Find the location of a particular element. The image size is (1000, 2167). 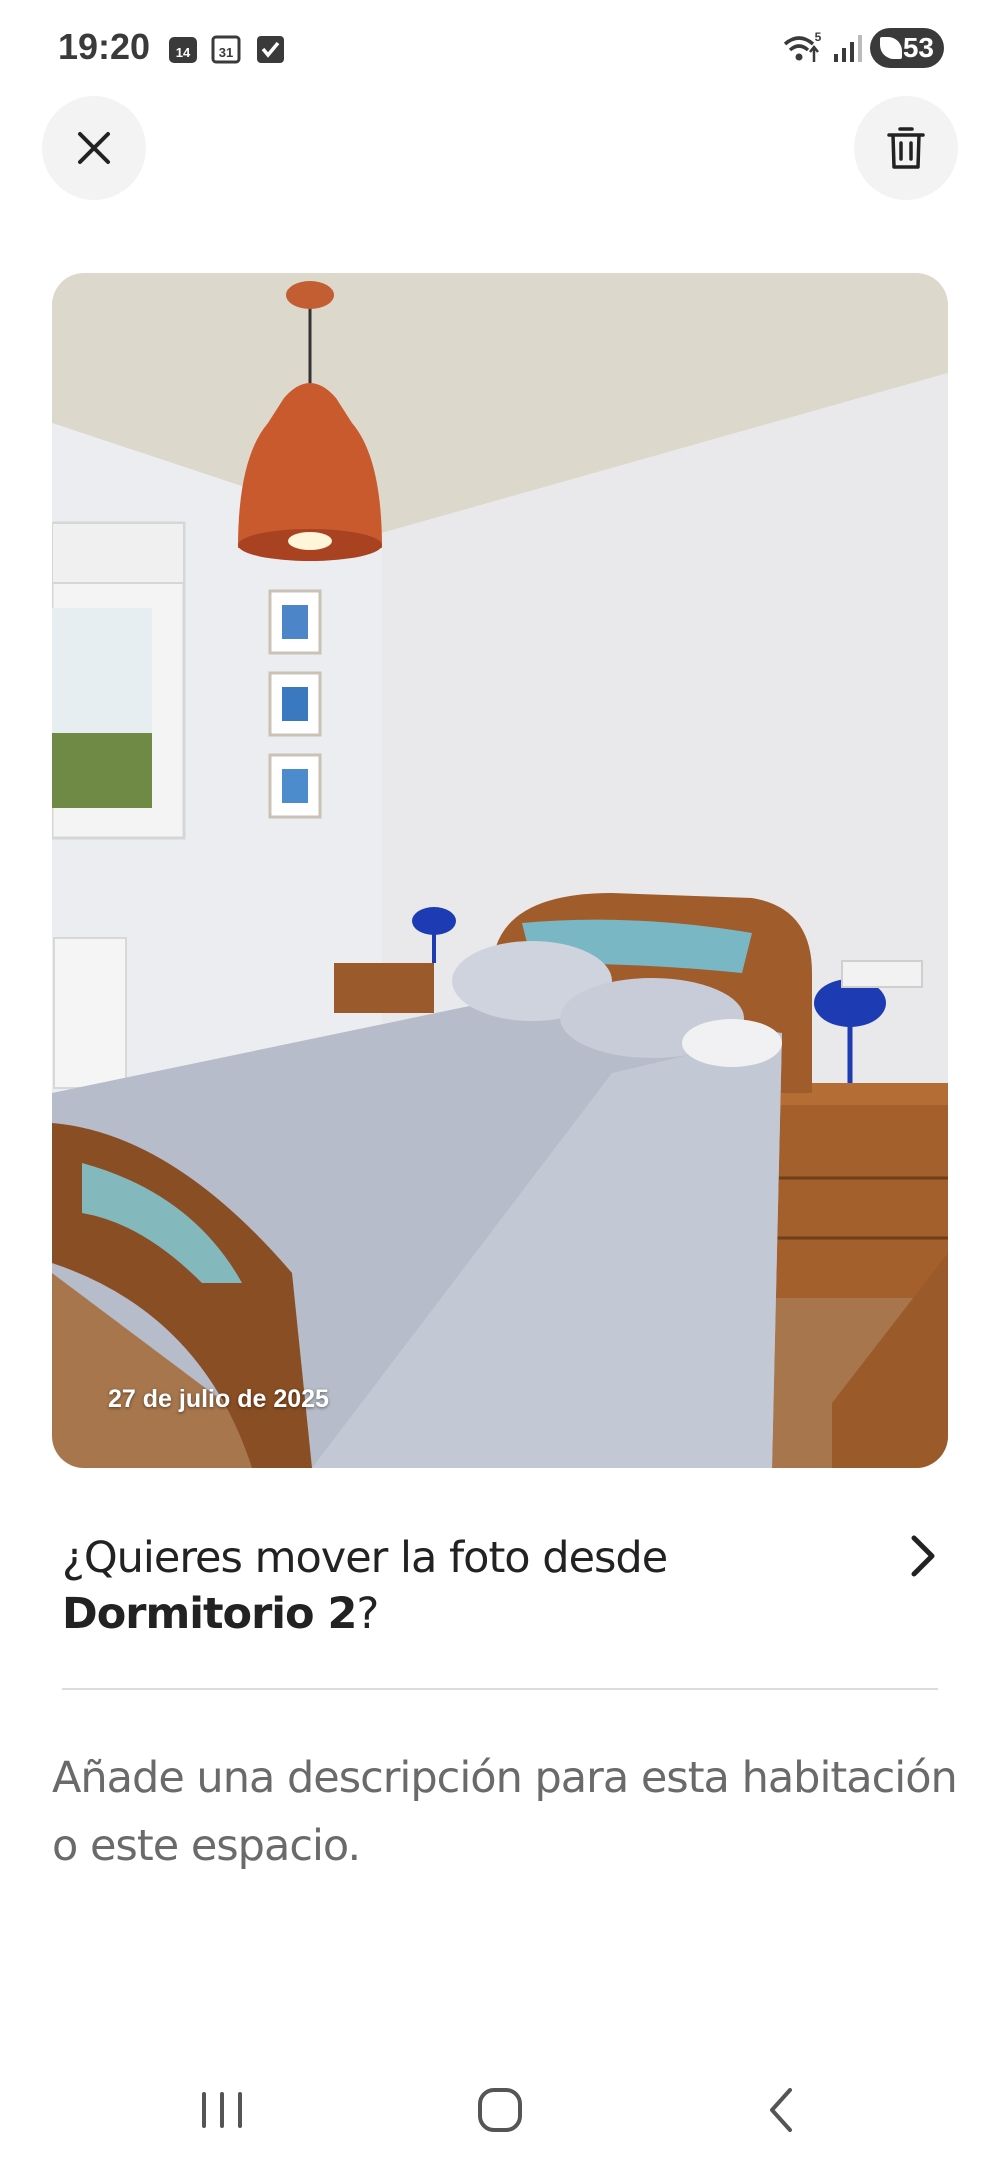

calendar-icon: 14 is located at coordinates (183, 50).